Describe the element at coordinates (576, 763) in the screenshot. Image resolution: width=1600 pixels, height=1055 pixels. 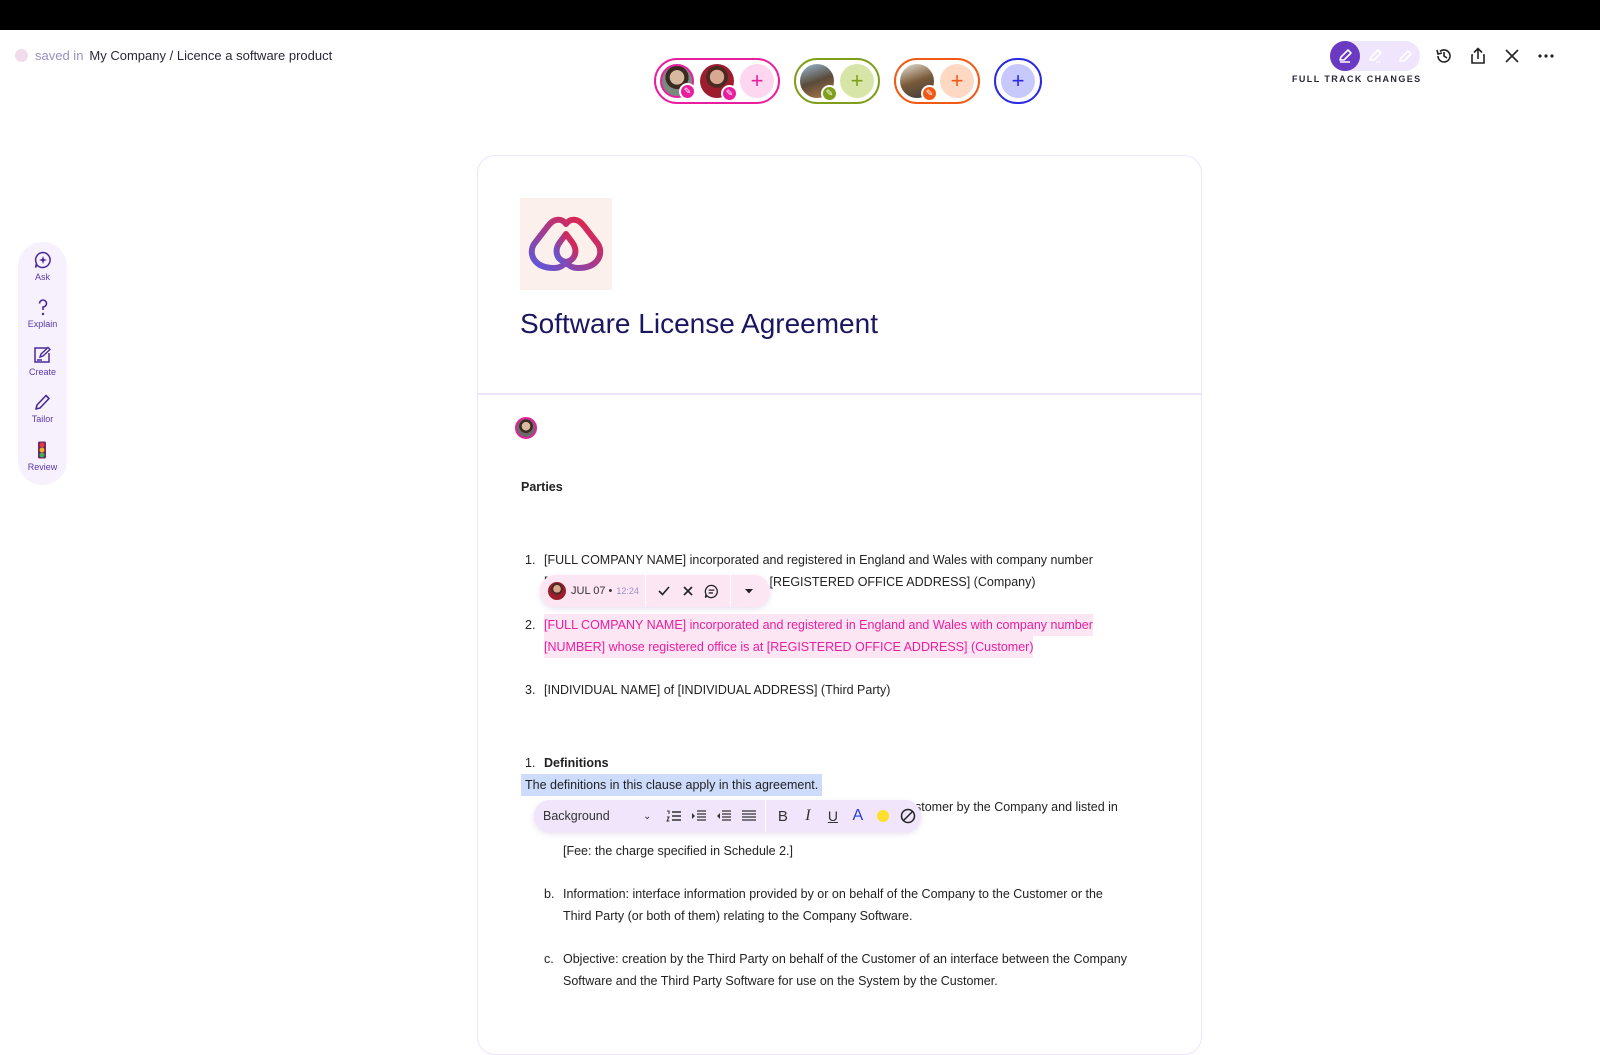
I see `definitions-heading: Definitions` at that location.